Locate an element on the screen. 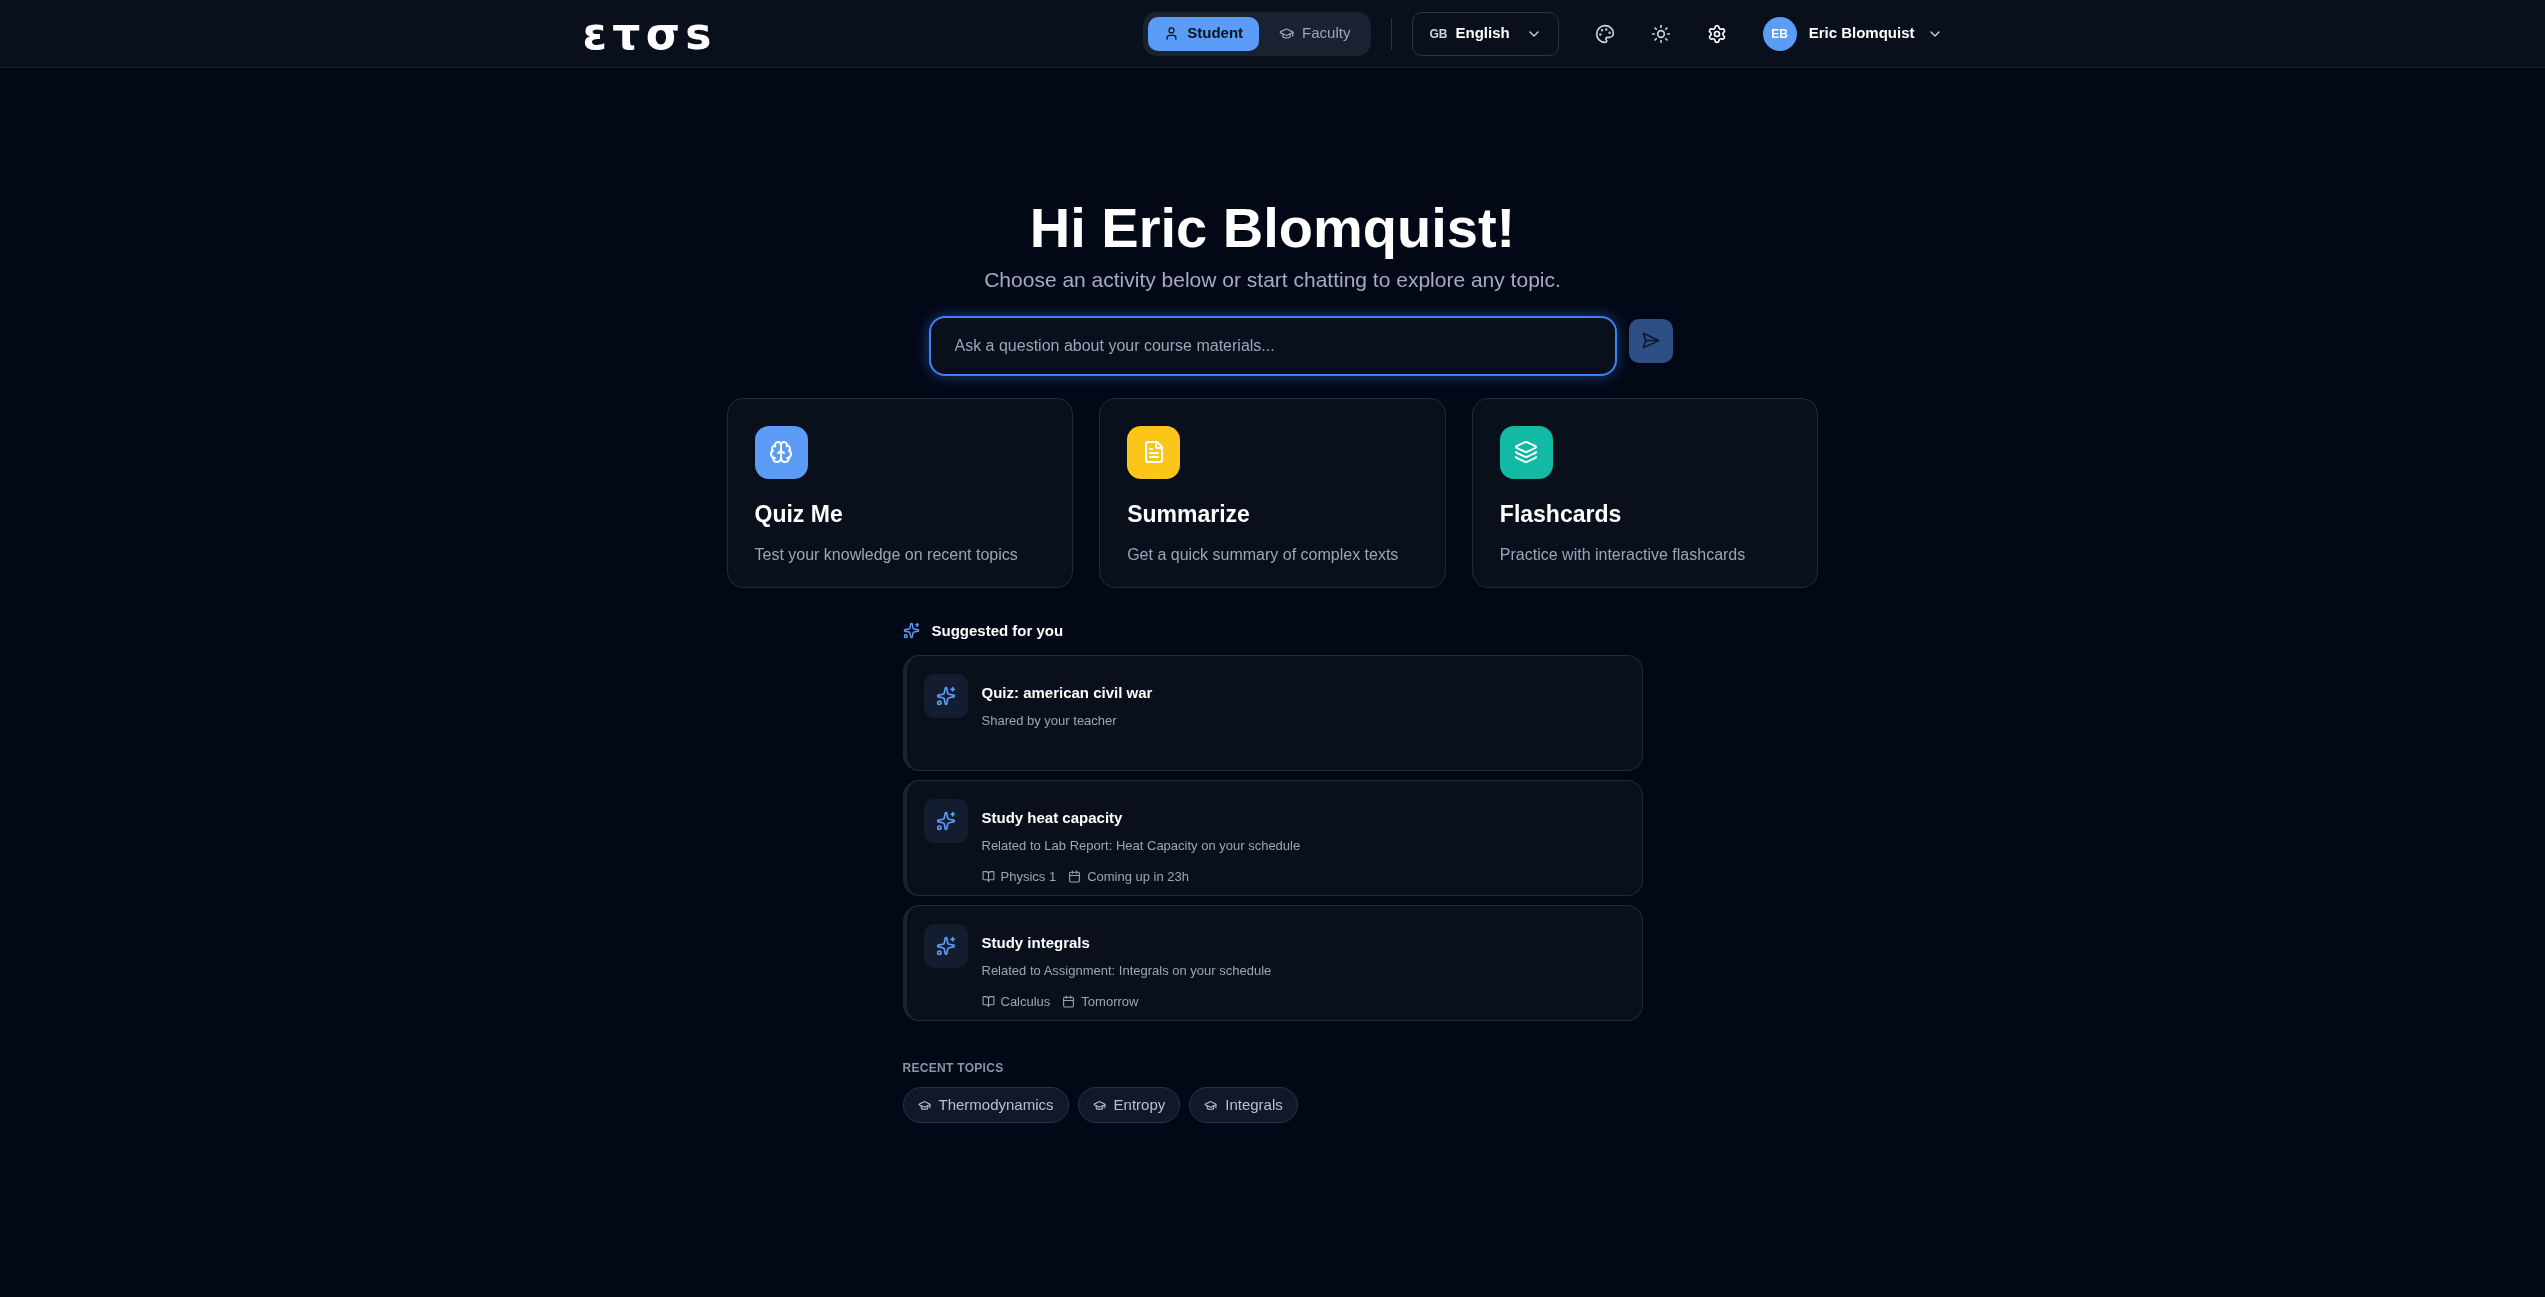 This screenshot has height=1297, width=2545. due-label: Coming up in 23h is located at coordinates (1138, 877).